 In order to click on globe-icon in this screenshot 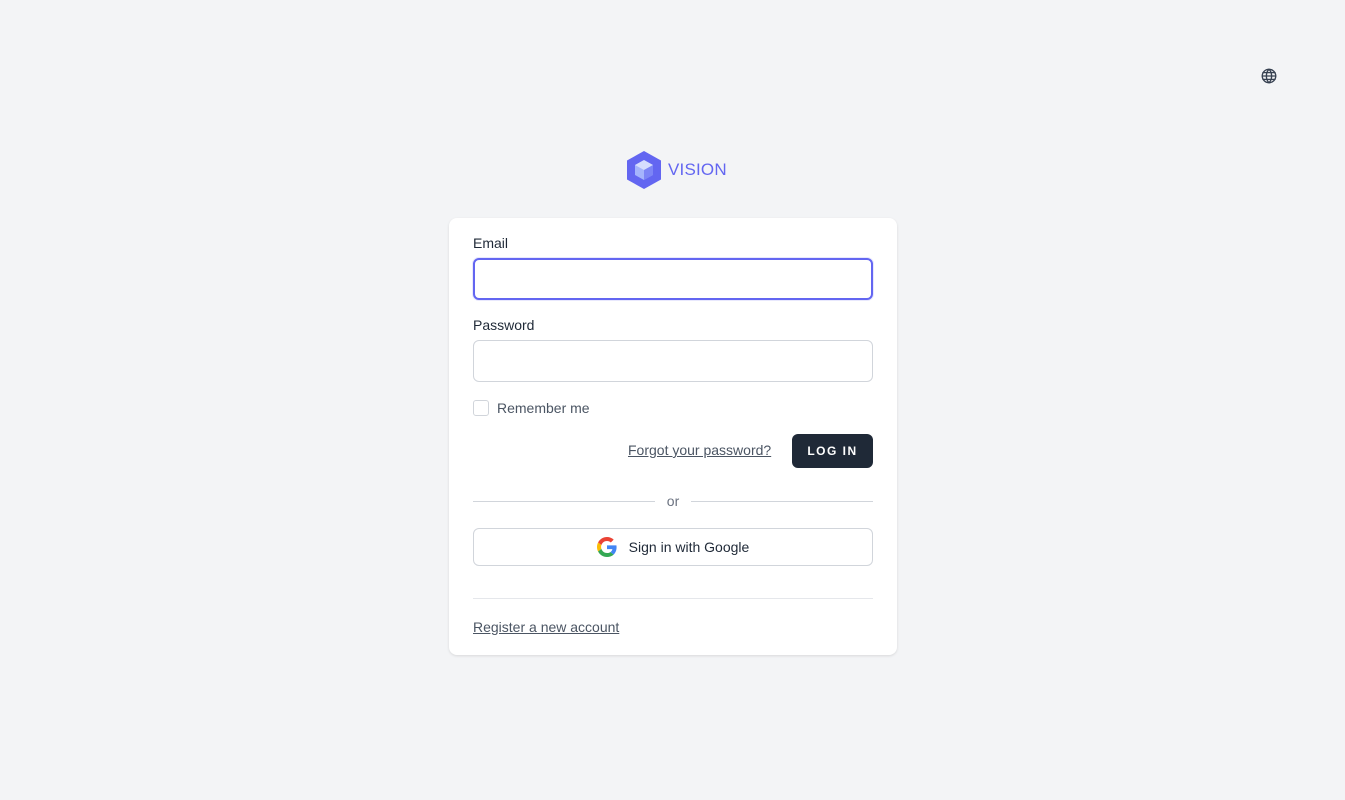, I will do `click(1269, 76)`.